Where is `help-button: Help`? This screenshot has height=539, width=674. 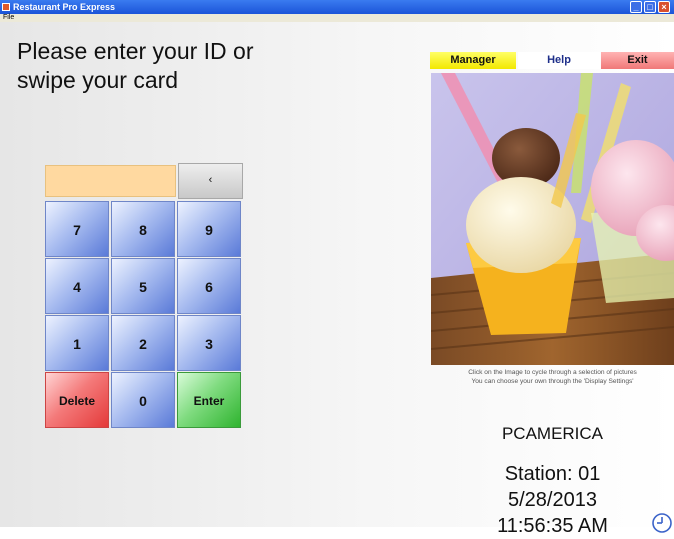 help-button: Help is located at coordinates (559, 60).